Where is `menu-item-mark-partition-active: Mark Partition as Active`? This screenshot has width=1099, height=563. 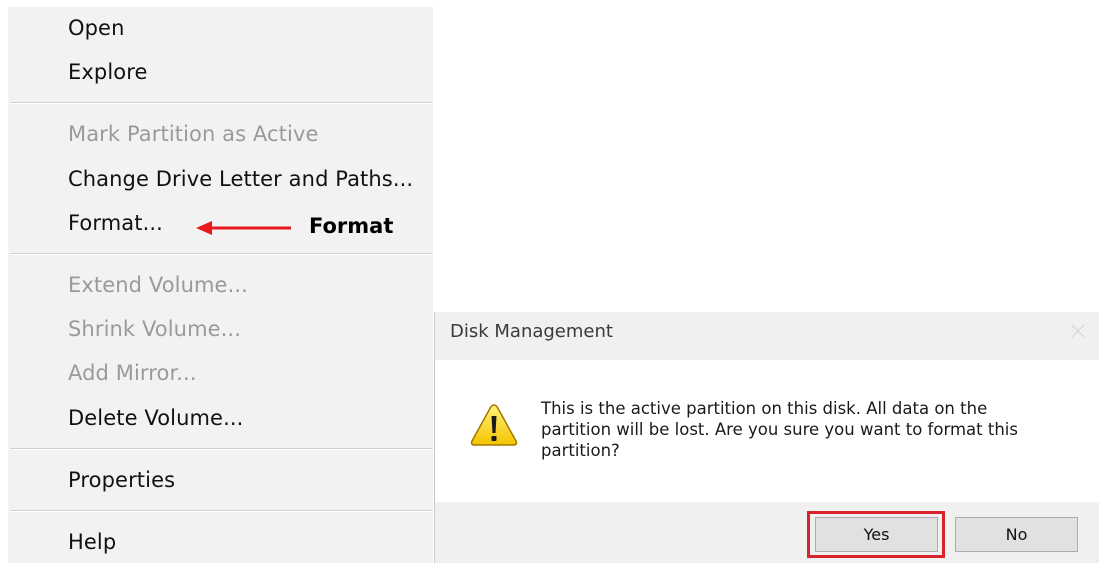
menu-item-mark-partition-active: Mark Partition as Active is located at coordinates (193, 134).